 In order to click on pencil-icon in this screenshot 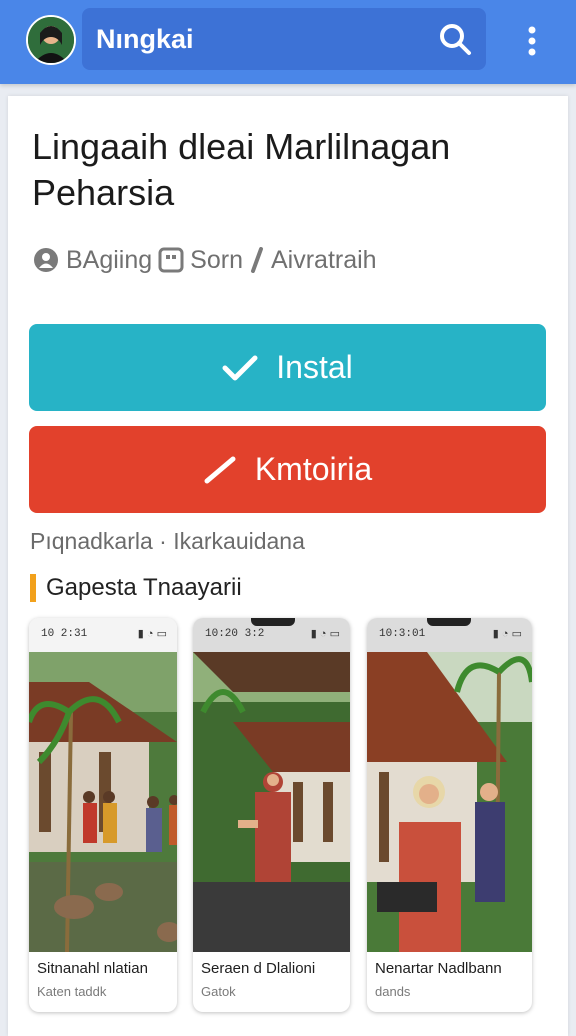, I will do `click(220, 469)`.